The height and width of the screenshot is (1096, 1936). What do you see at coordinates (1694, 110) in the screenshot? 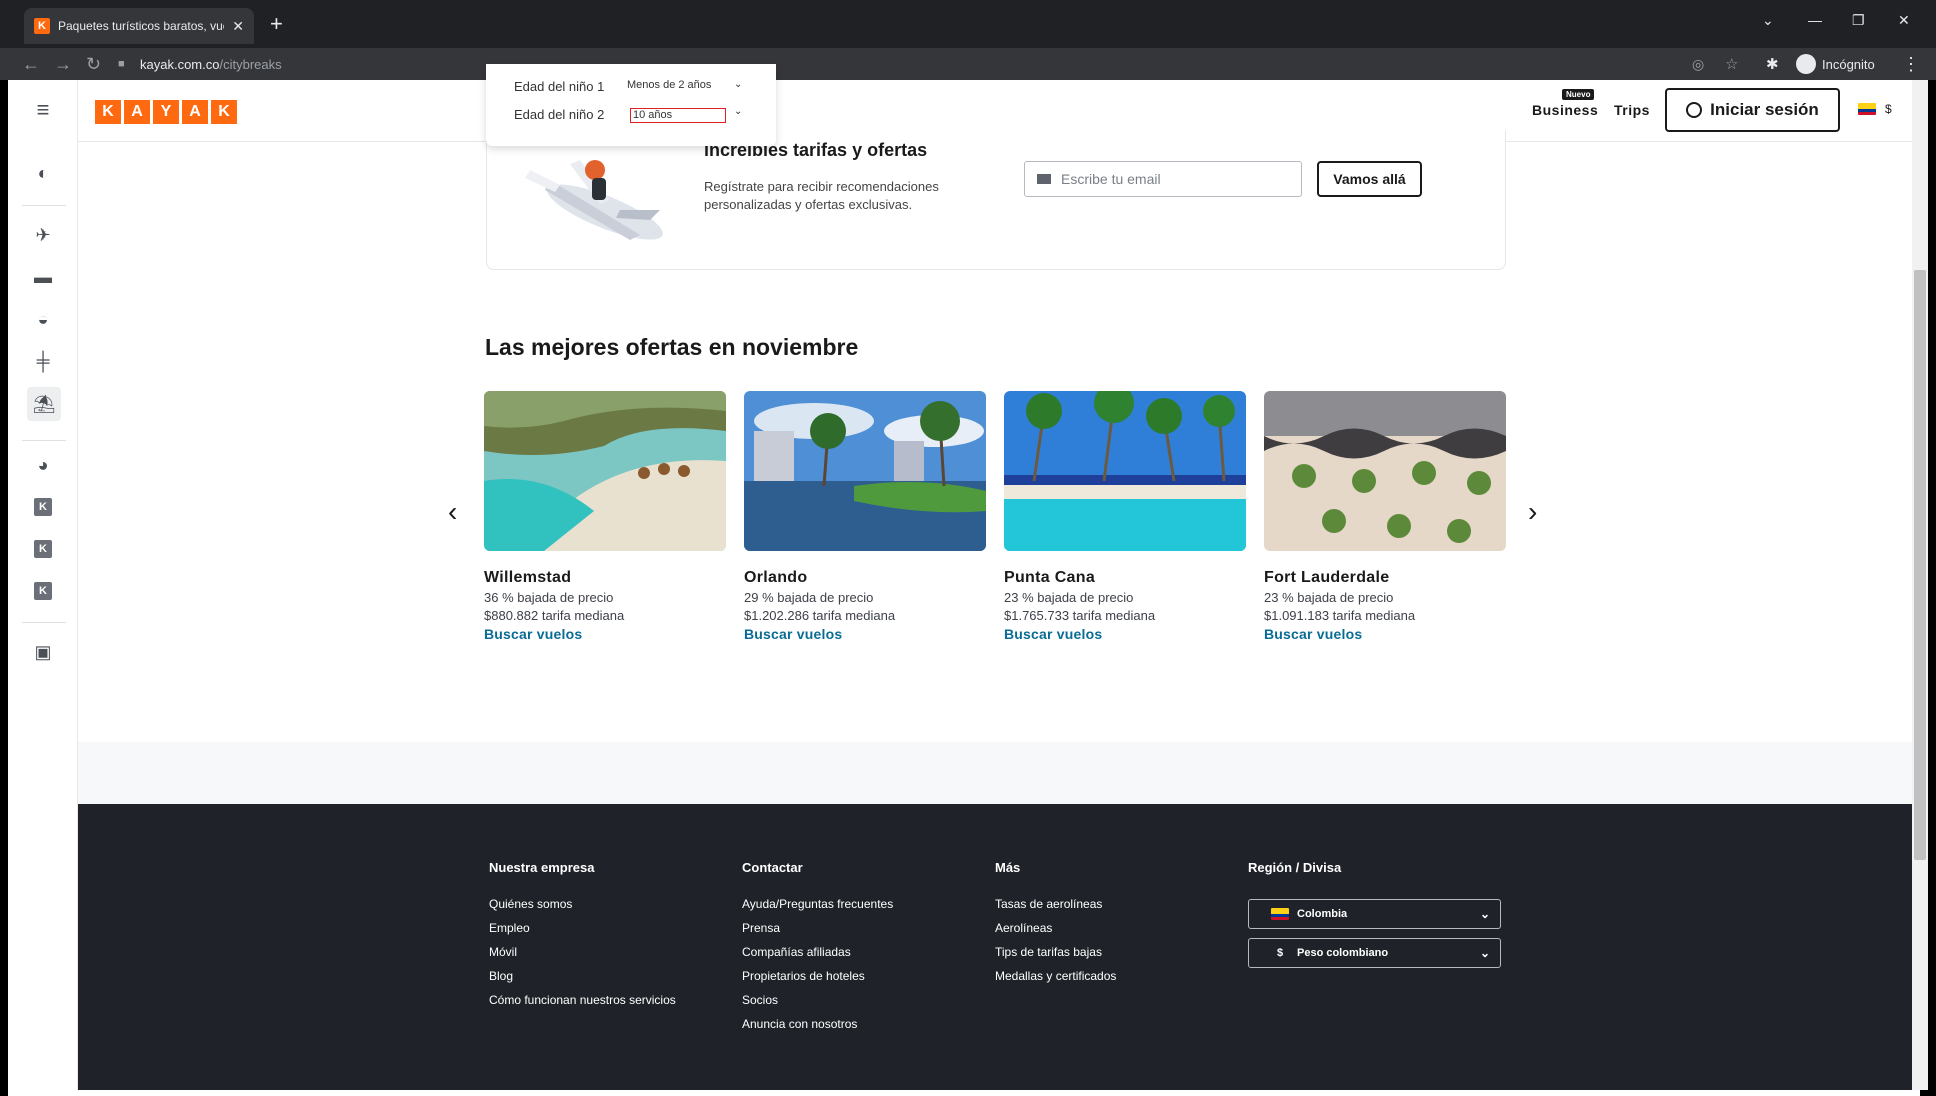
I see `user-icon` at bounding box center [1694, 110].